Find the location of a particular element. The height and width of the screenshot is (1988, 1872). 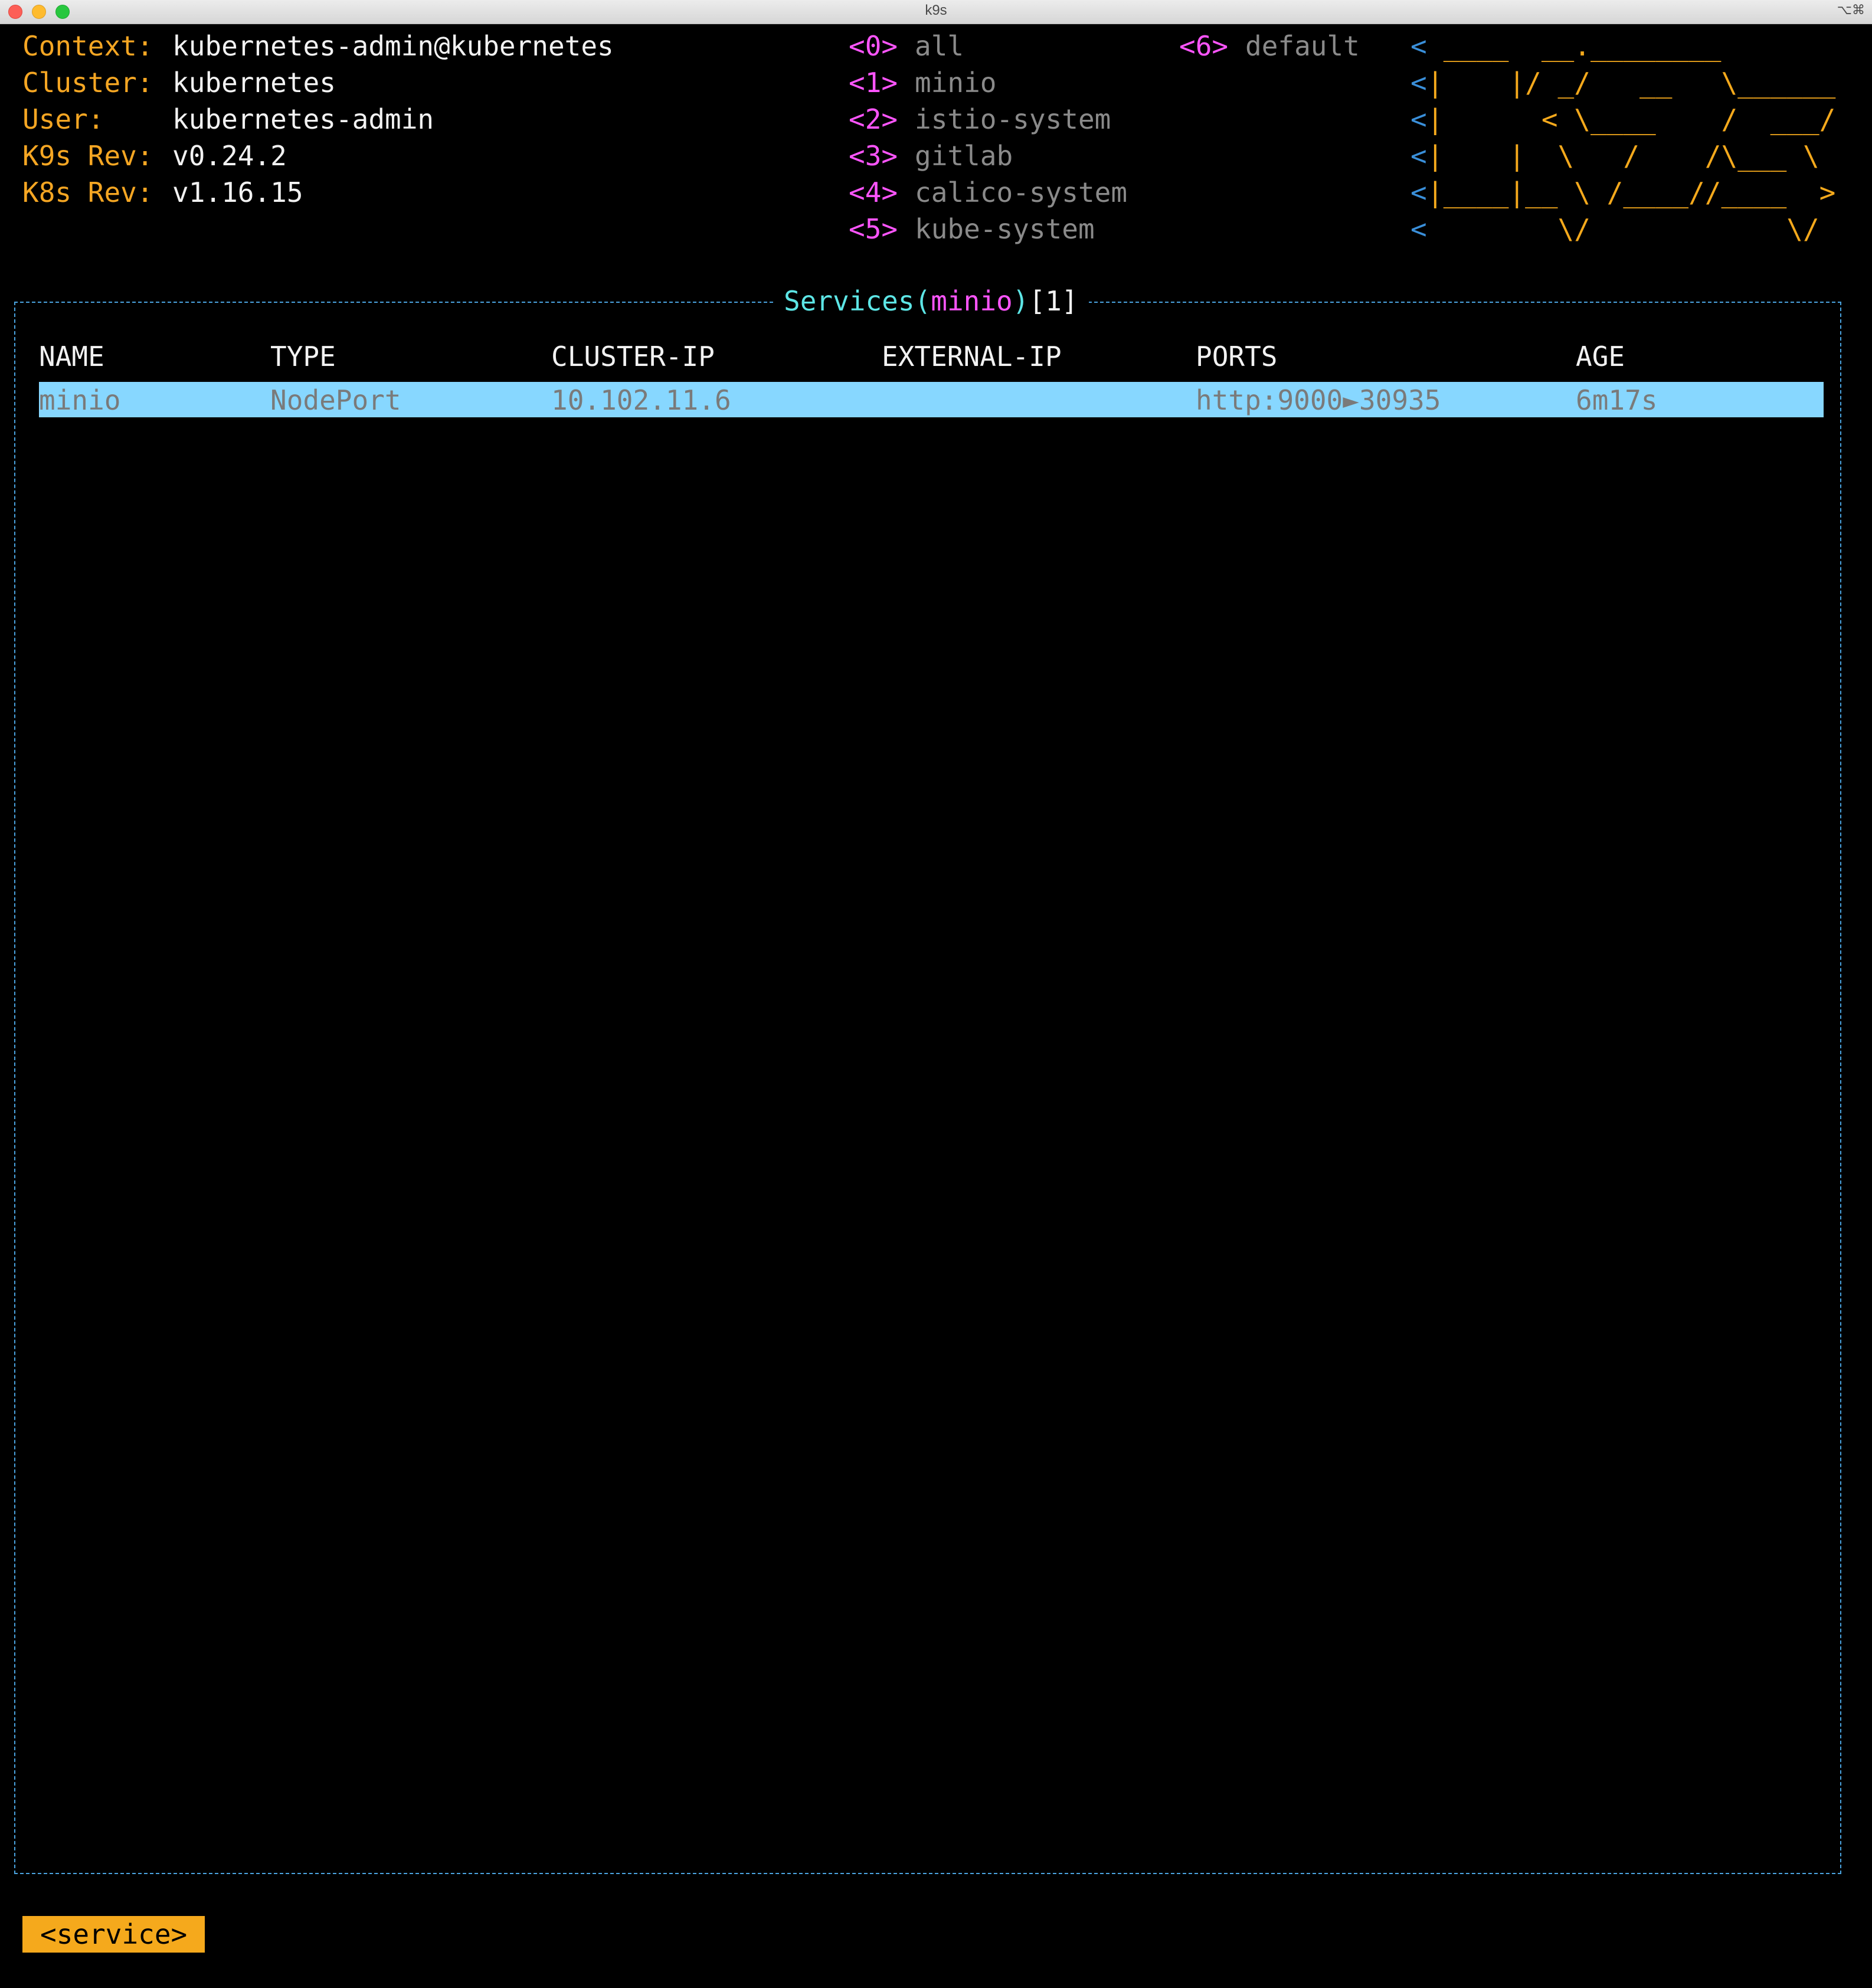

namespace-name: gitlab is located at coordinates (964, 156).